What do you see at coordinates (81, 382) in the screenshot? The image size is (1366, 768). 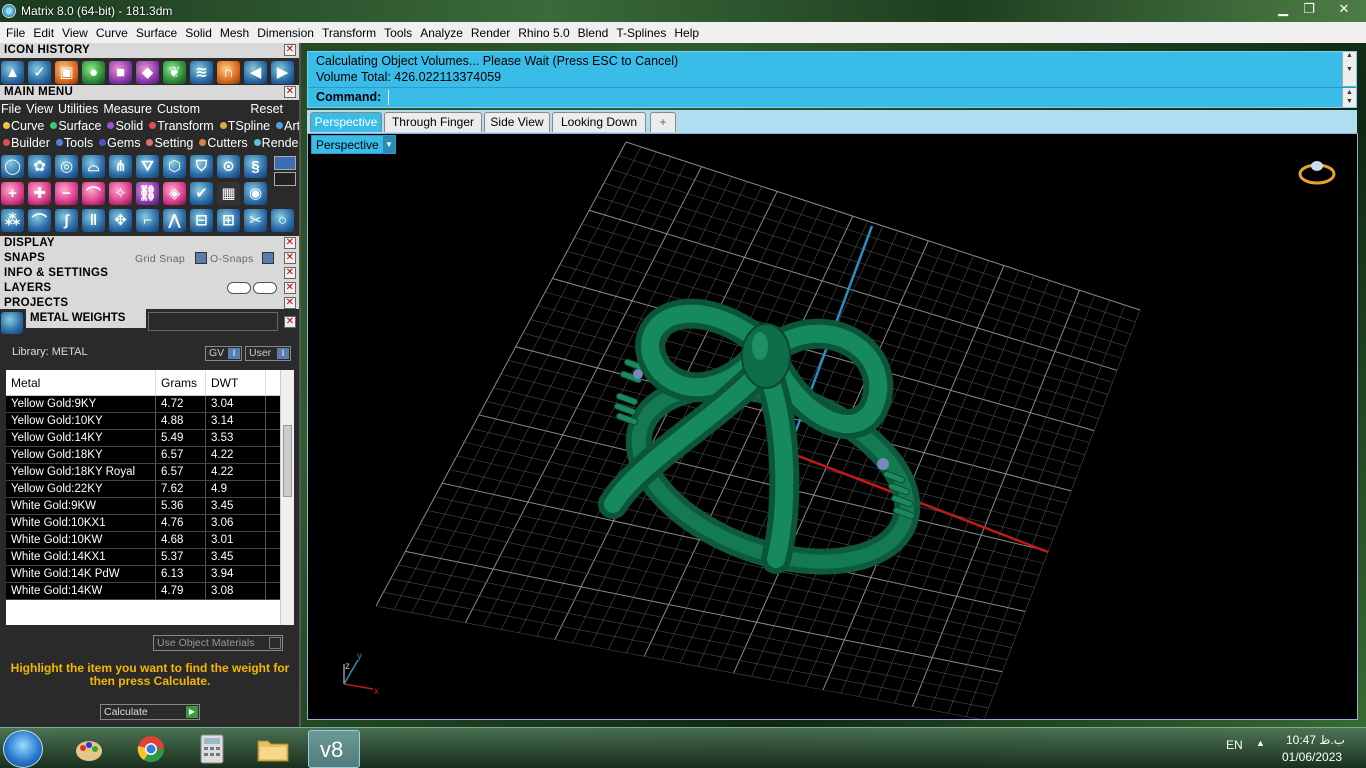 I see `col-metal: Metal` at bounding box center [81, 382].